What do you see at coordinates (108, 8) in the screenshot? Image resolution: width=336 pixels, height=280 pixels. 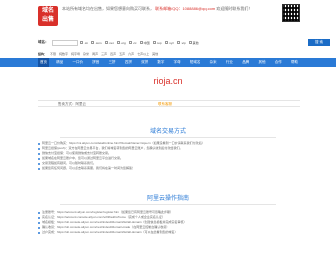 I see `notice-line1: 本站所有域名均在出售，如果您想意向购买可联系，` at bounding box center [108, 8].